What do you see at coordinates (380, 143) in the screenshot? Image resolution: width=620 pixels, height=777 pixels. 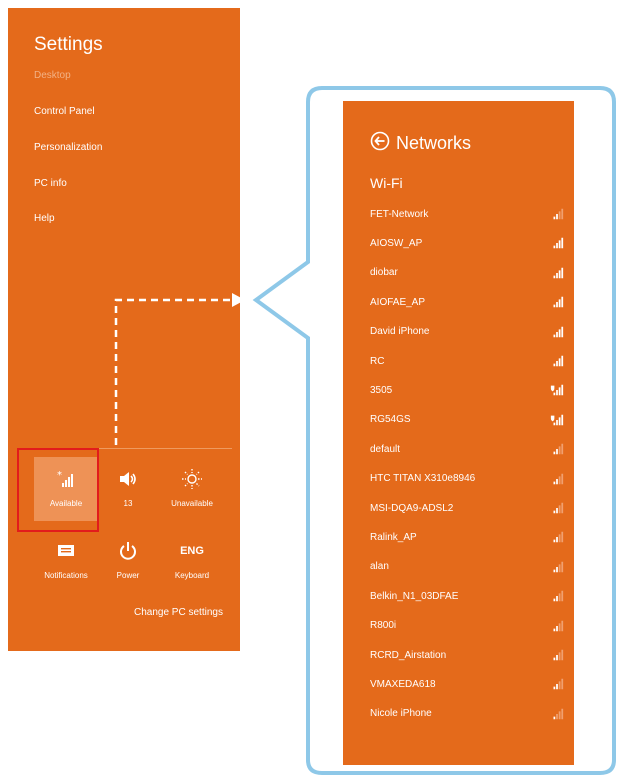 I see `back-arrow-icon` at bounding box center [380, 143].